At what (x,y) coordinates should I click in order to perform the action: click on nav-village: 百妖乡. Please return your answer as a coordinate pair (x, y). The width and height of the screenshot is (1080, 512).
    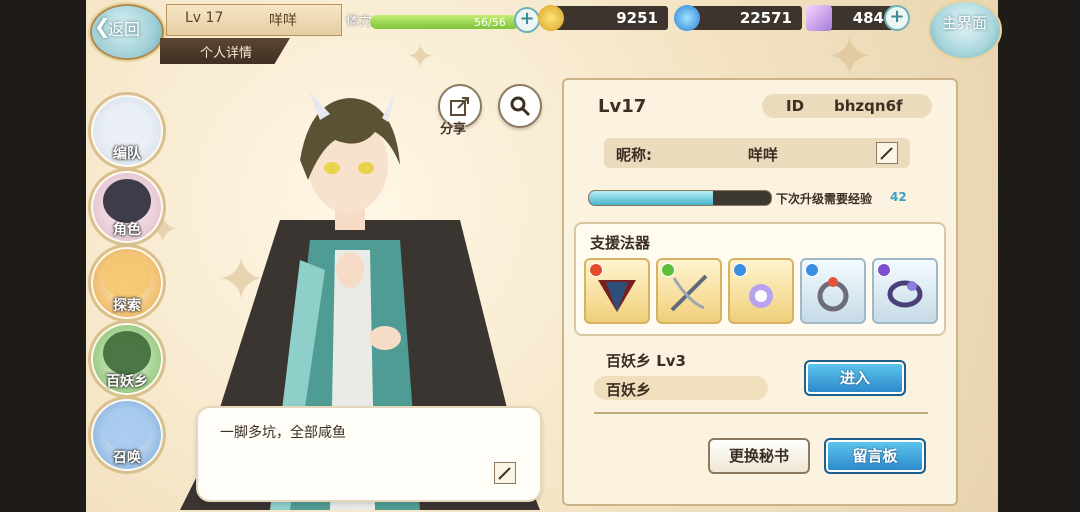
    Looking at the image, I should click on (127, 359).